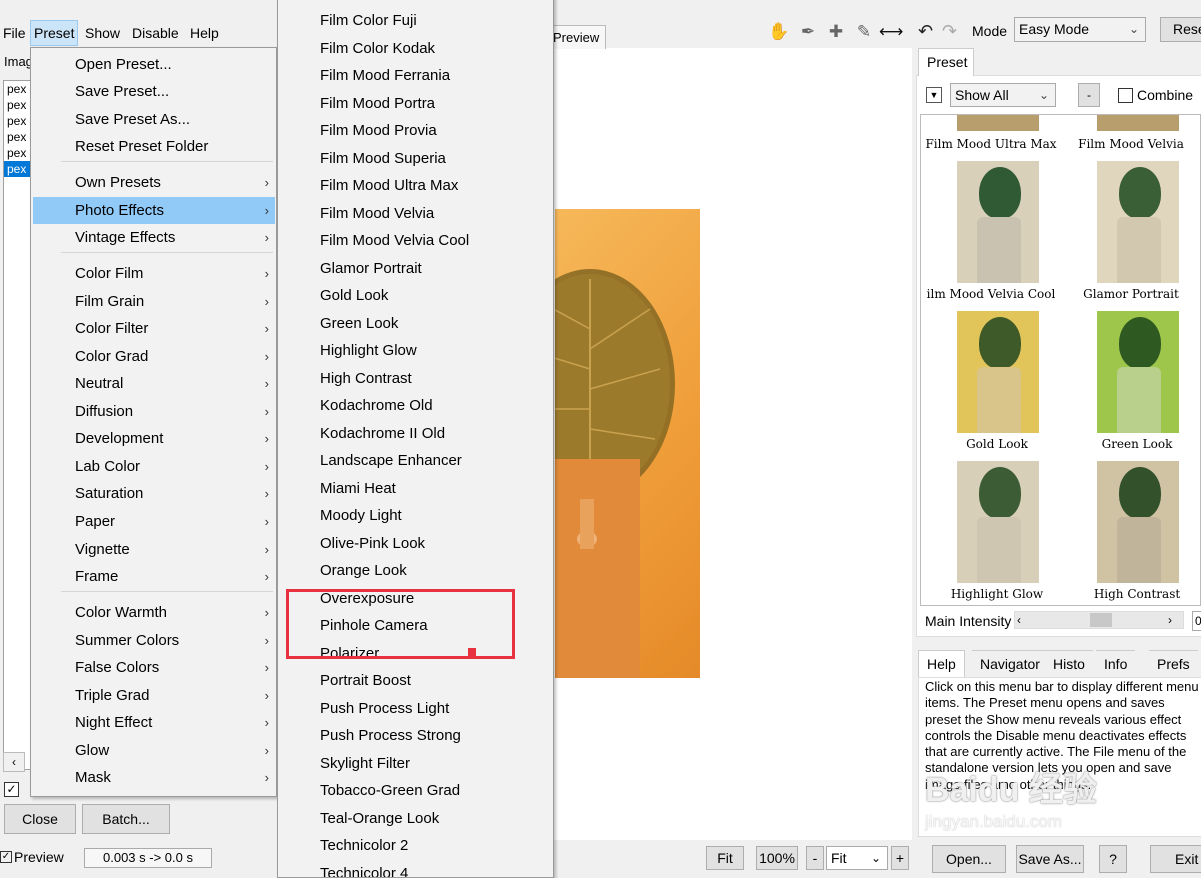  I want to click on help-button: ?, so click(1113, 859).